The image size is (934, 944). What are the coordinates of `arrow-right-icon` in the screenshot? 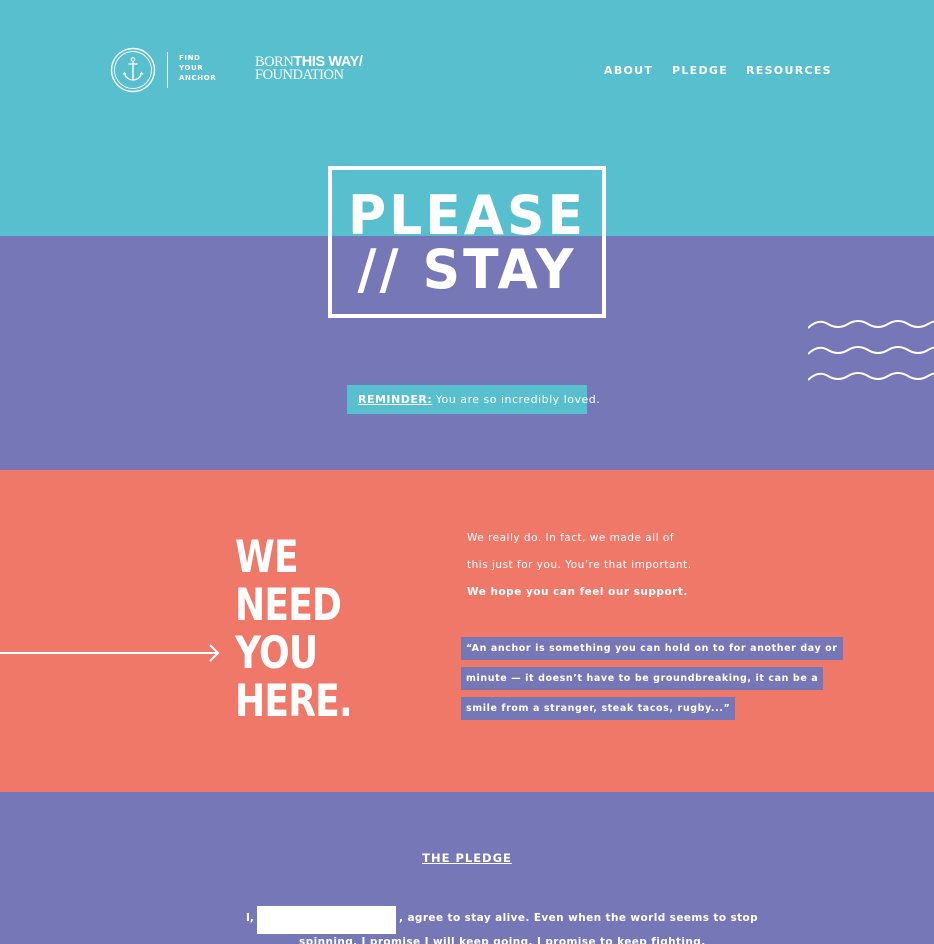 It's located at (110, 653).